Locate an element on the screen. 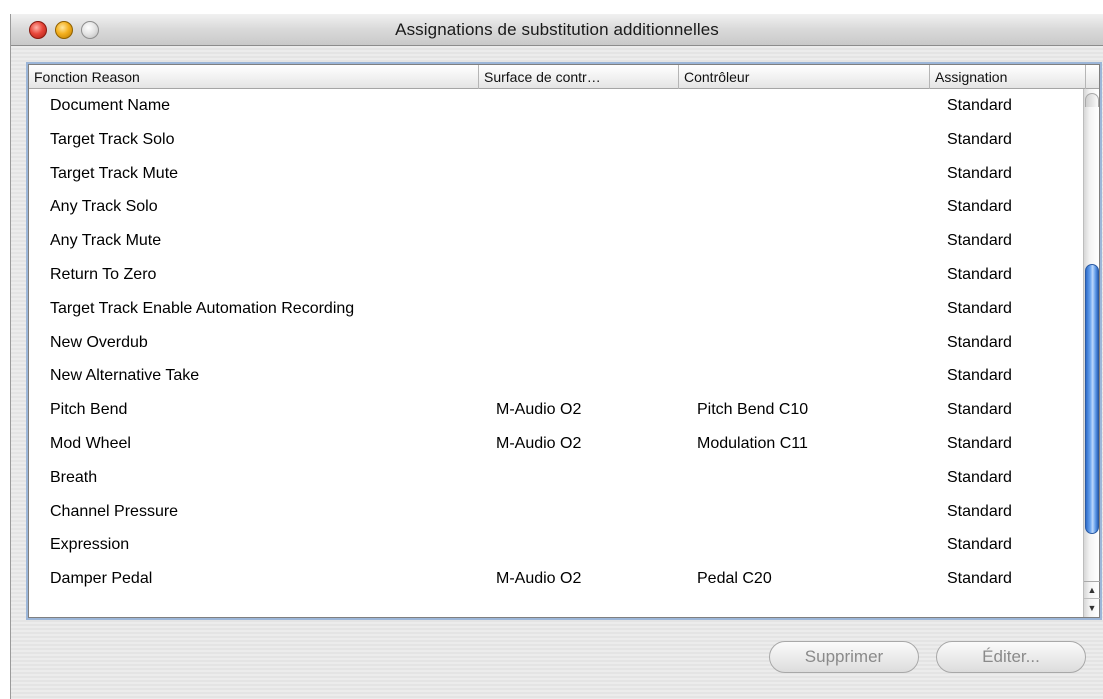  table-row: New Alternative Take Standard is located at coordinates (556, 376).